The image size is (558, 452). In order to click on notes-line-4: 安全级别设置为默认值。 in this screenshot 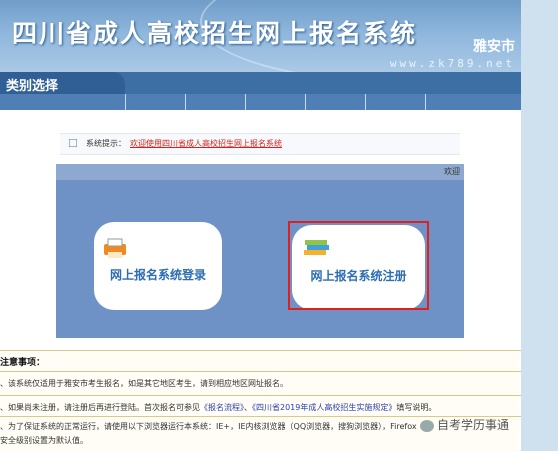, I will do `click(44, 440)`.